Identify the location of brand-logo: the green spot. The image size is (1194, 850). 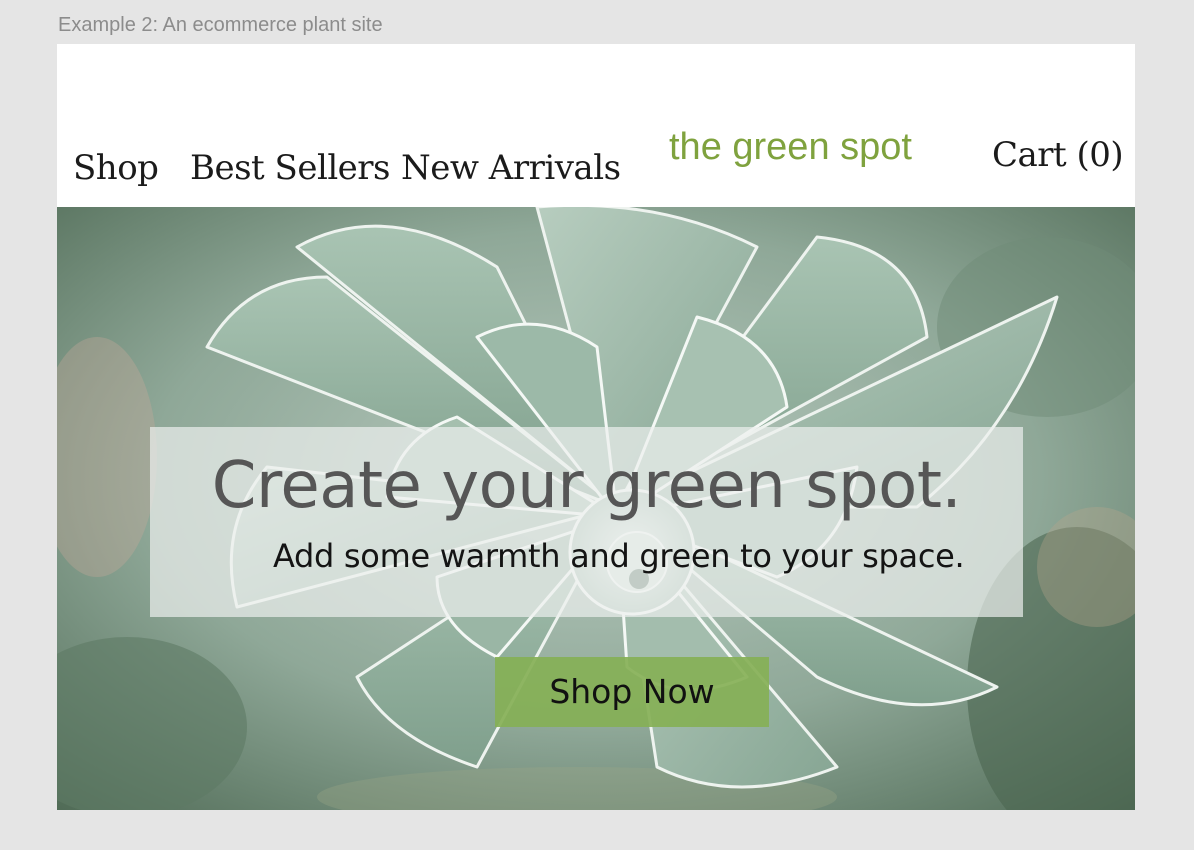
(790, 147).